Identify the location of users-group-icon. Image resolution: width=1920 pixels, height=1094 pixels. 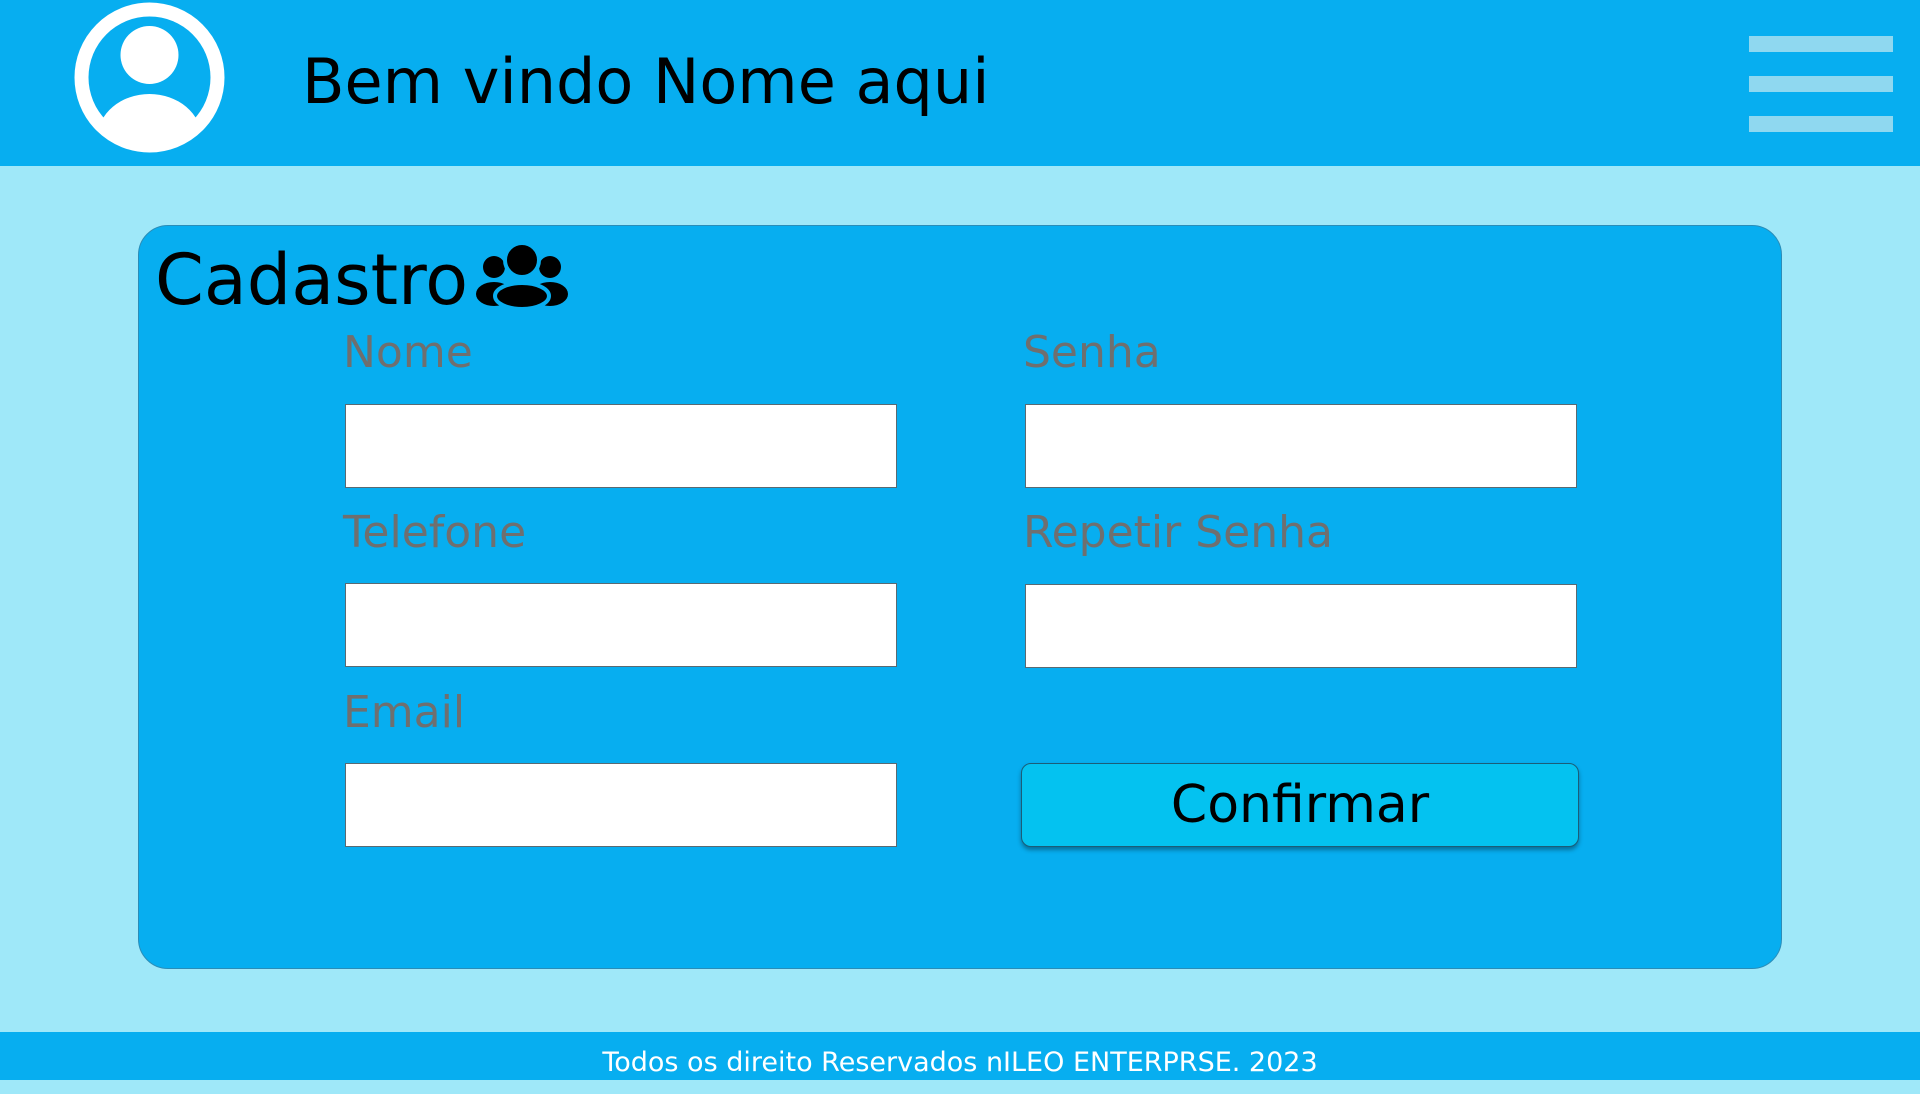
(522, 275).